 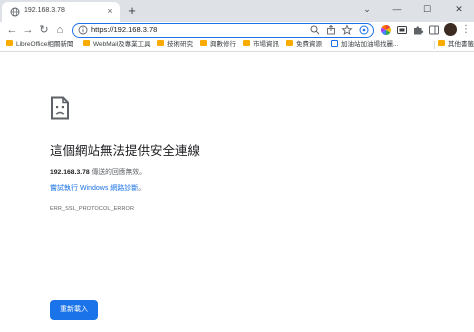 I want to click on tab-strip: 192.168.3.78 × + ⌄ — ☐ ✕, so click(x=237, y=11).